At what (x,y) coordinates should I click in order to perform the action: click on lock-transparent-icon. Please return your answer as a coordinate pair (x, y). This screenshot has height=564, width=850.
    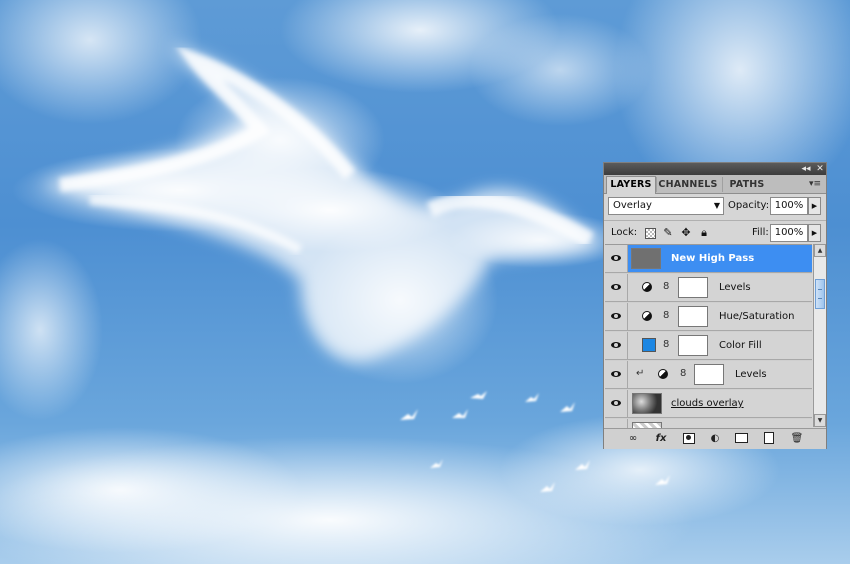
    Looking at the image, I should click on (650, 233).